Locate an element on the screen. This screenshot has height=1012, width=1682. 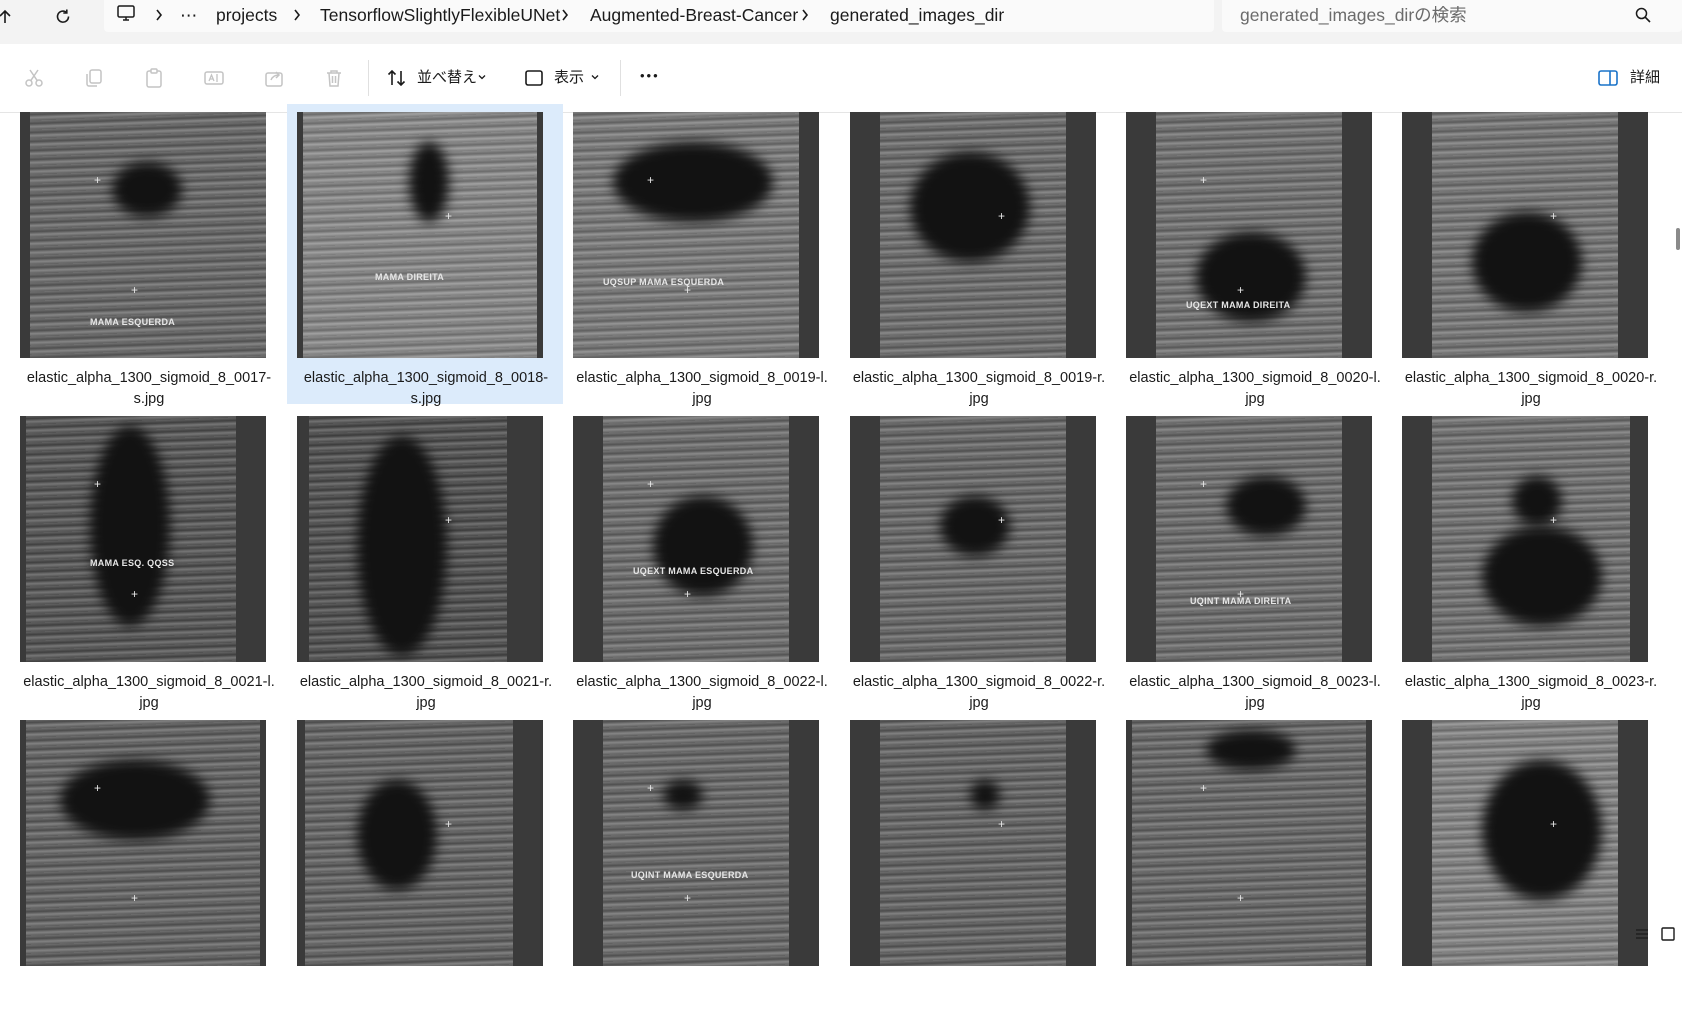
delete-button is located at coordinates (334, 78).